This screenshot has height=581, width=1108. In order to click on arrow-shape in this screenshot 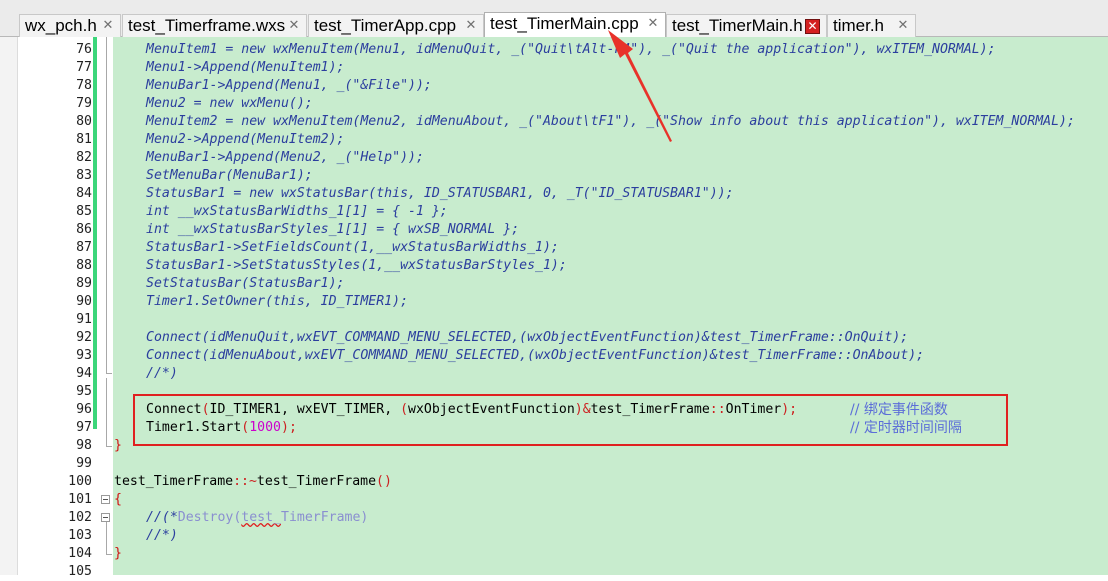, I will do `click(640, 86)`.